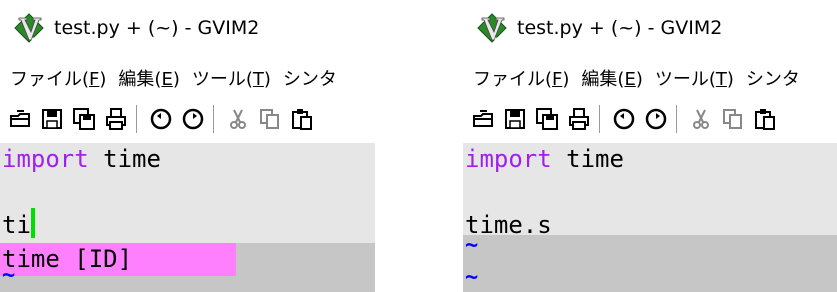  What do you see at coordinates (32, 223) in the screenshot?
I see `text-cursor` at bounding box center [32, 223].